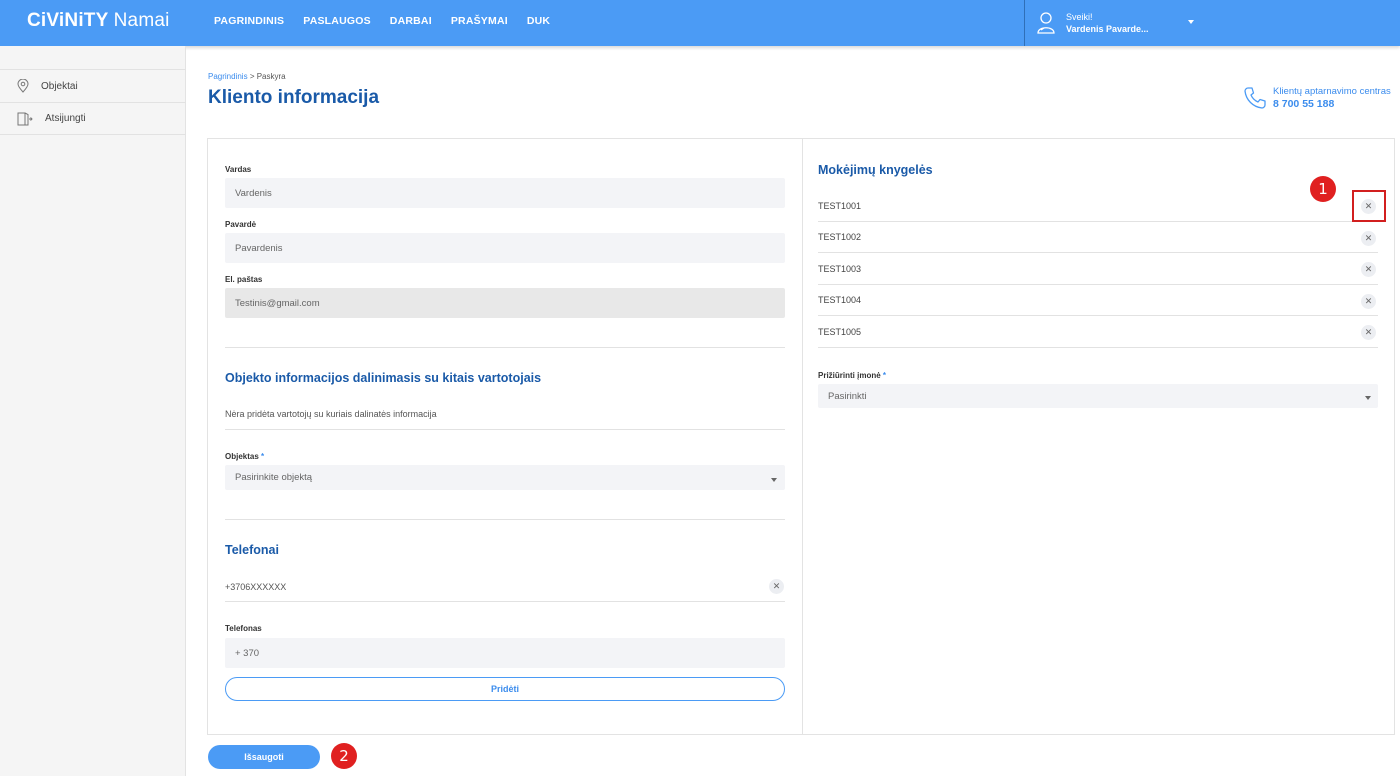 This screenshot has width=1400, height=776. What do you see at coordinates (249, 21) in the screenshot?
I see `nav-pagrindinis: PAGRINDINIS` at bounding box center [249, 21].